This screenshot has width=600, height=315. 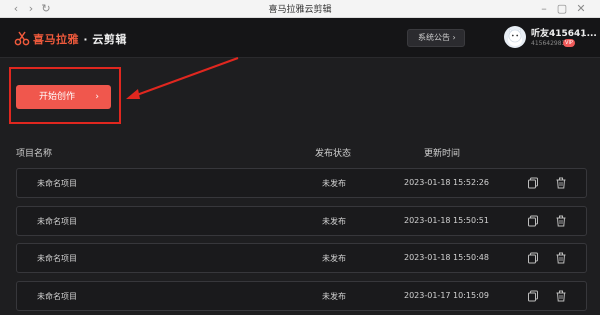 What do you see at coordinates (301, 183) in the screenshot?
I see `table-row: 未命名项目 未发布 2023-01-18 15:52:26` at bounding box center [301, 183].